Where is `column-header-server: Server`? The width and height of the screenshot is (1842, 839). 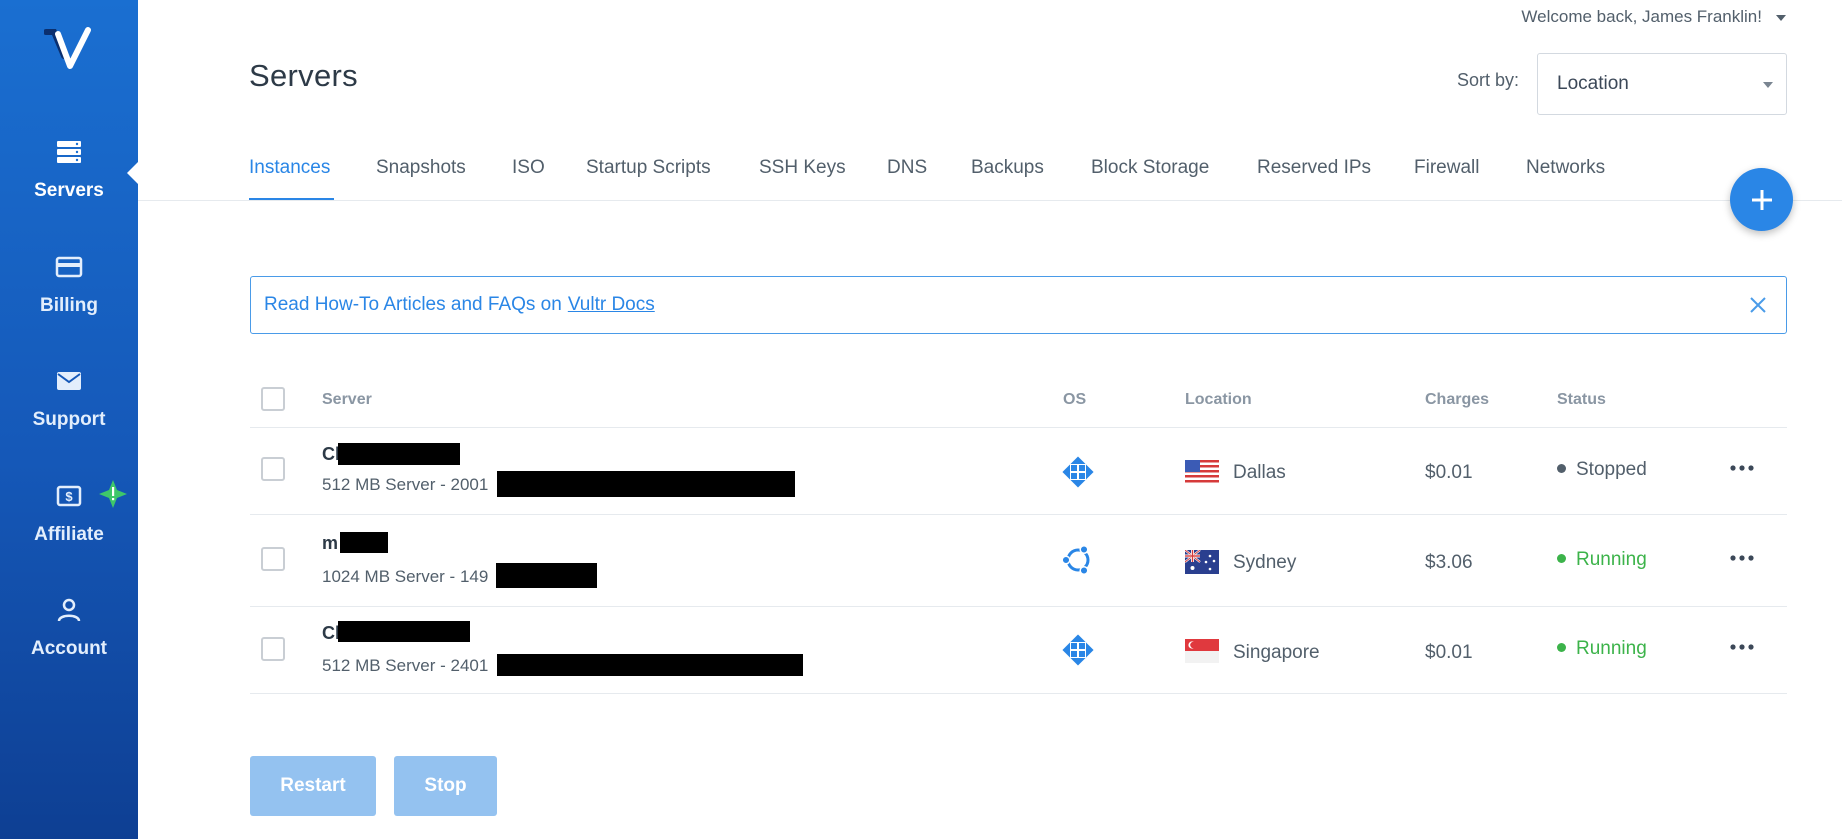 column-header-server: Server is located at coordinates (347, 400).